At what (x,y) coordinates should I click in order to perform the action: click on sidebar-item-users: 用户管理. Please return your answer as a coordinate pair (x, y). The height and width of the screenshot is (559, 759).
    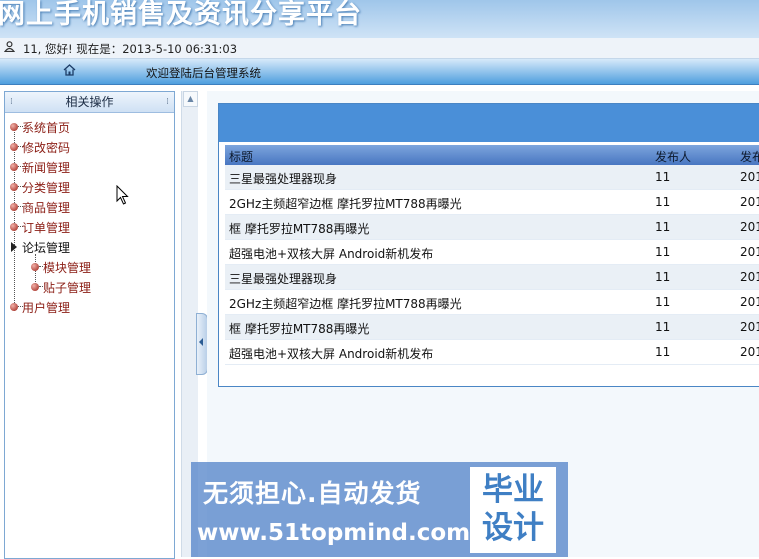
    Looking at the image, I should click on (89, 309).